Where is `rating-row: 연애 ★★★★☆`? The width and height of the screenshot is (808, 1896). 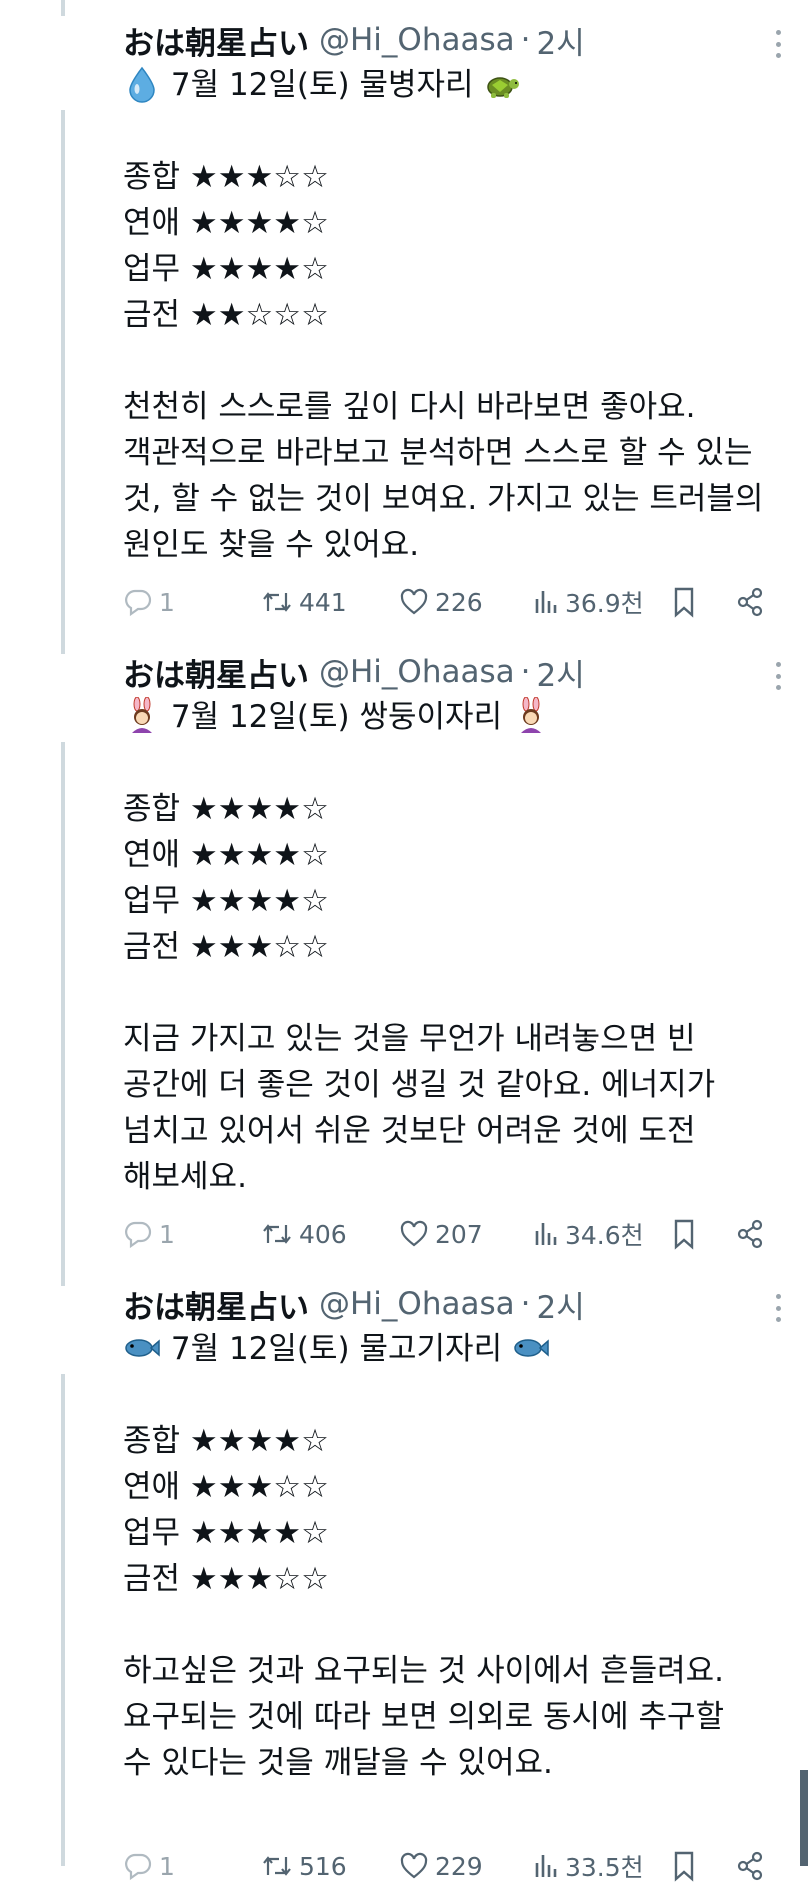 rating-row: 연애 ★★★★☆ is located at coordinates (463, 223).